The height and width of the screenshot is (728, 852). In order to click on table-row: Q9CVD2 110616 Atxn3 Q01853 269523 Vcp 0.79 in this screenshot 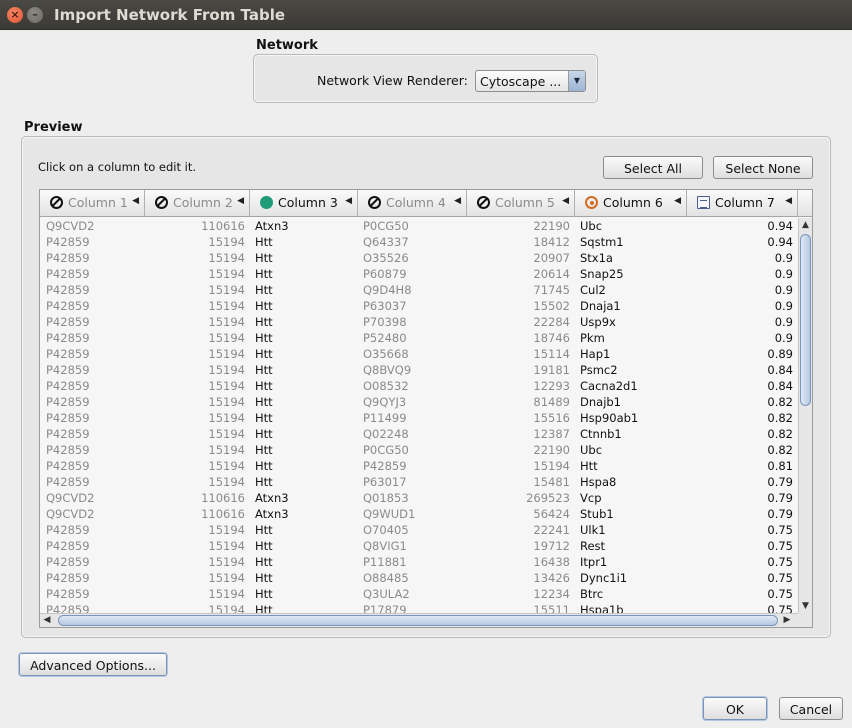, I will do `click(419, 498)`.